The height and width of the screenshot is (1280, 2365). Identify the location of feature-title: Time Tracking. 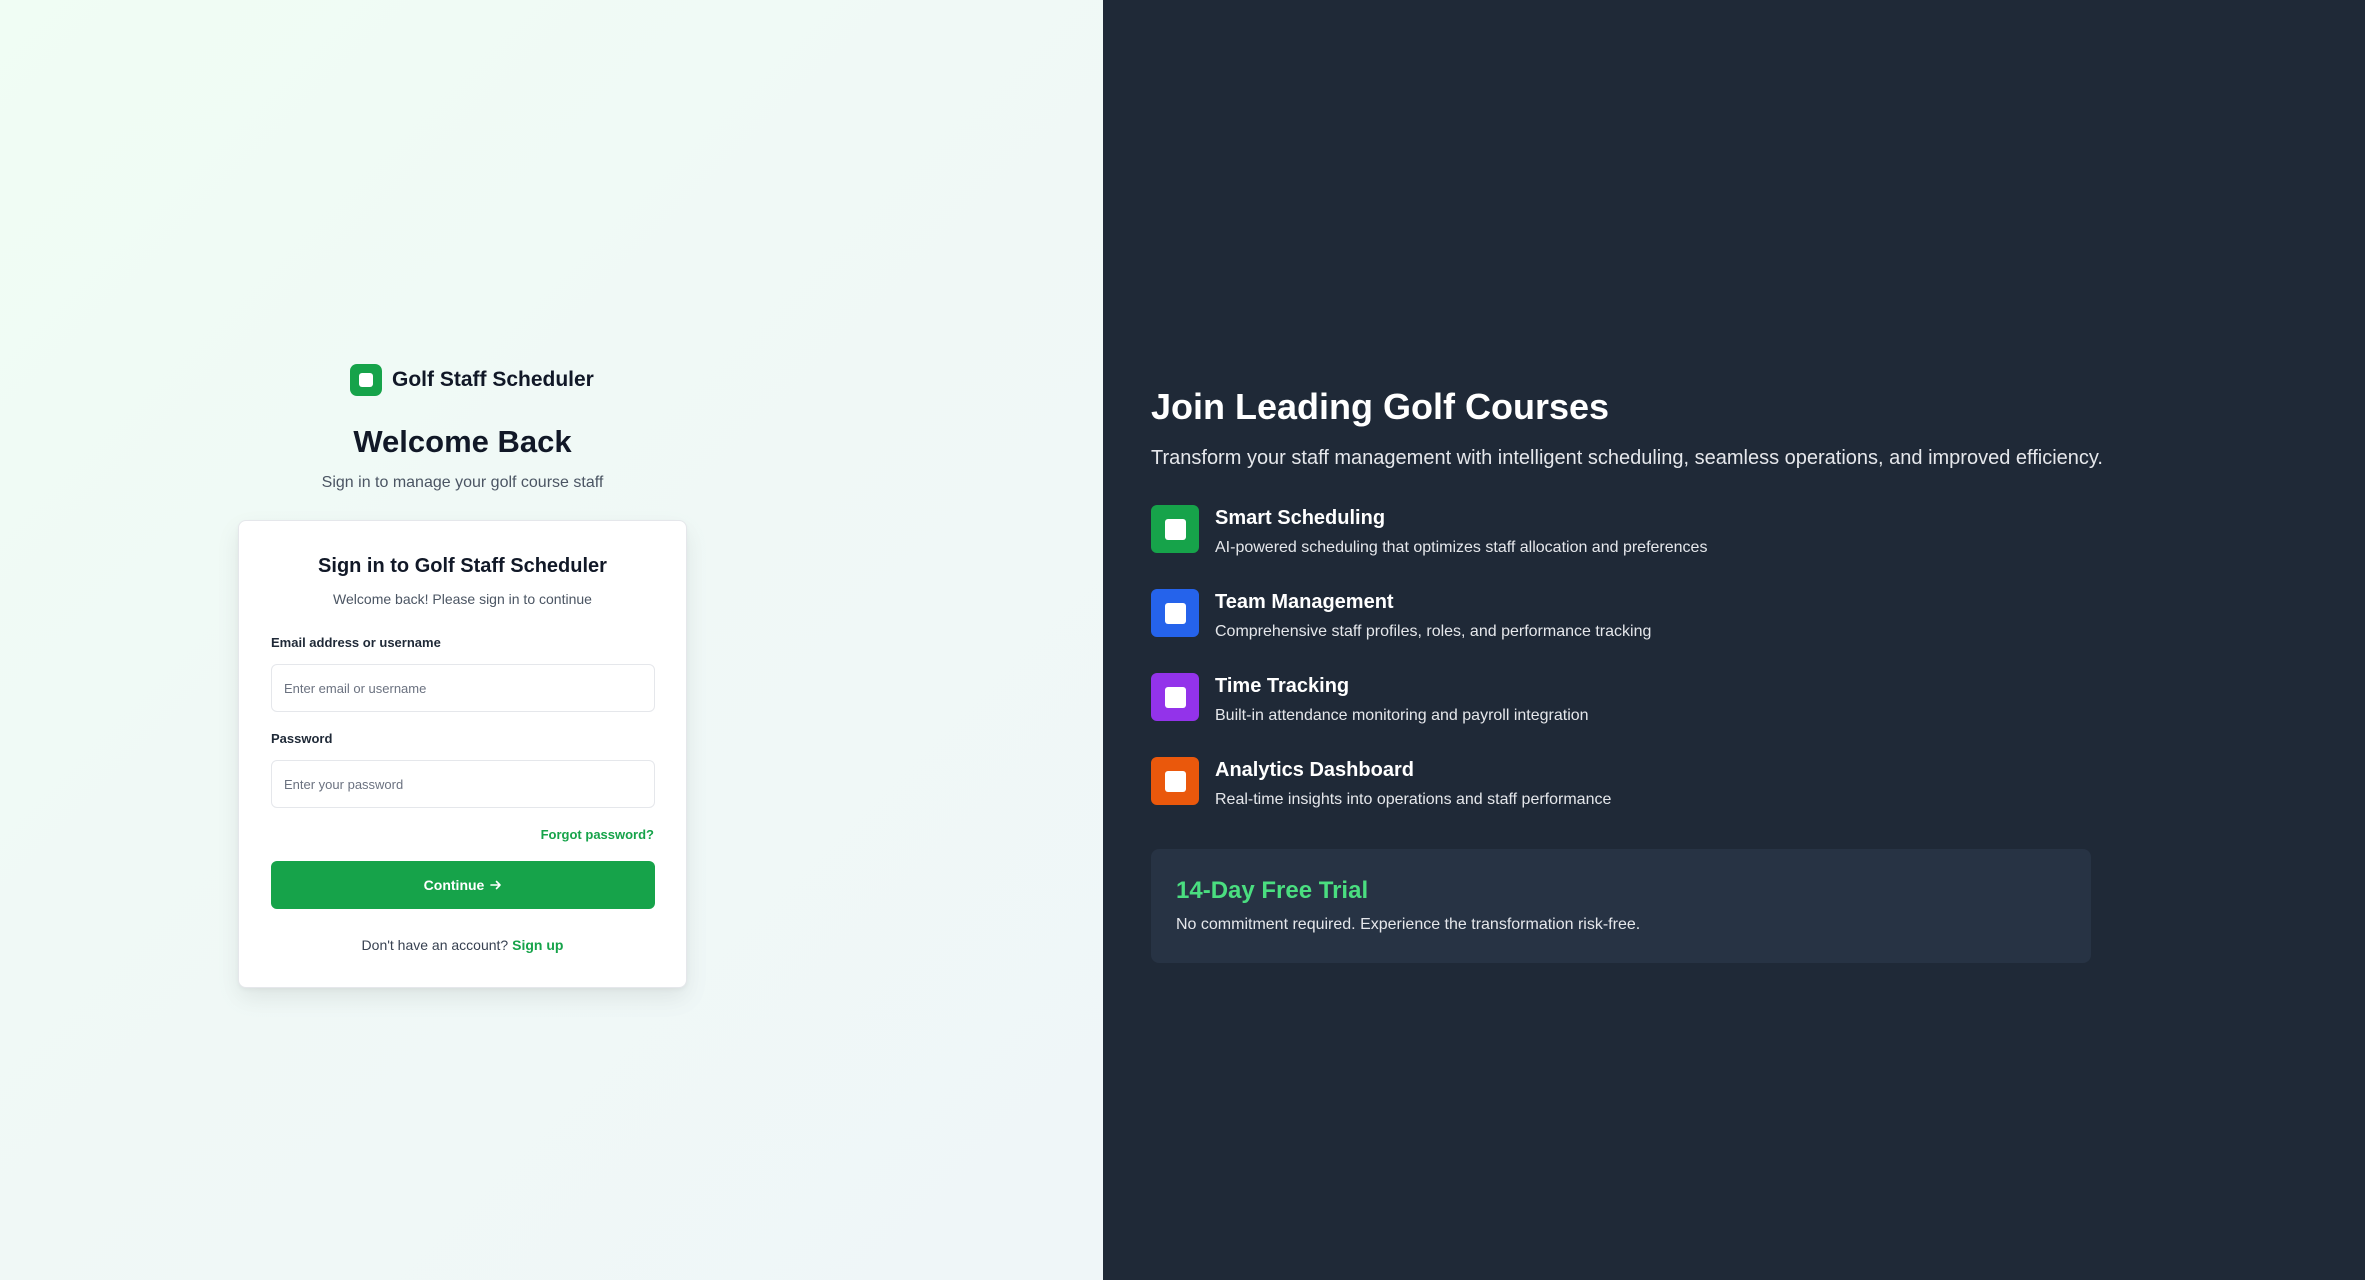
(1282, 686).